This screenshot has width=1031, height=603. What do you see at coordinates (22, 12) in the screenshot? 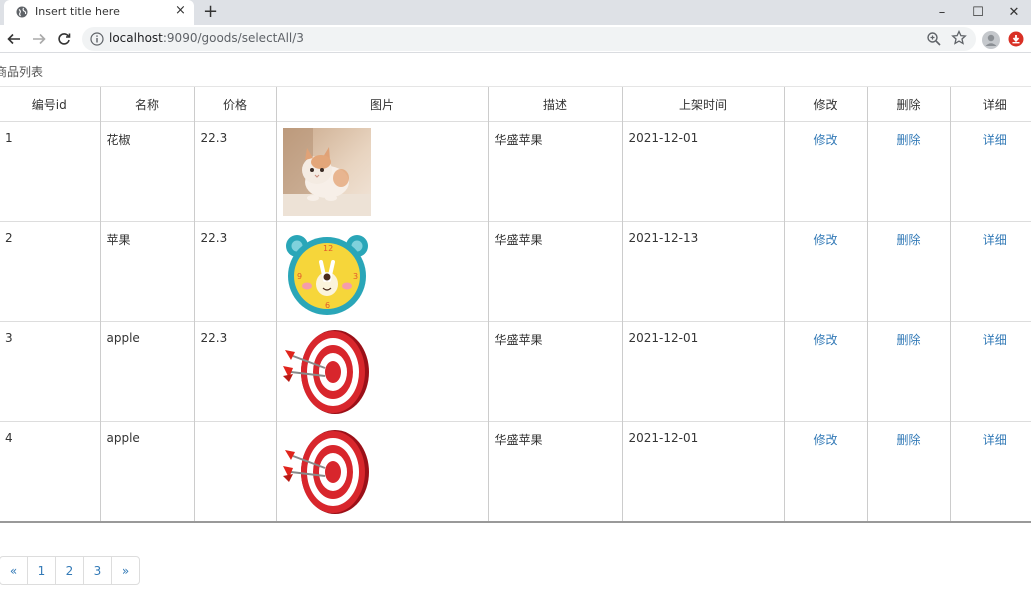
I see `globe-icon` at bounding box center [22, 12].